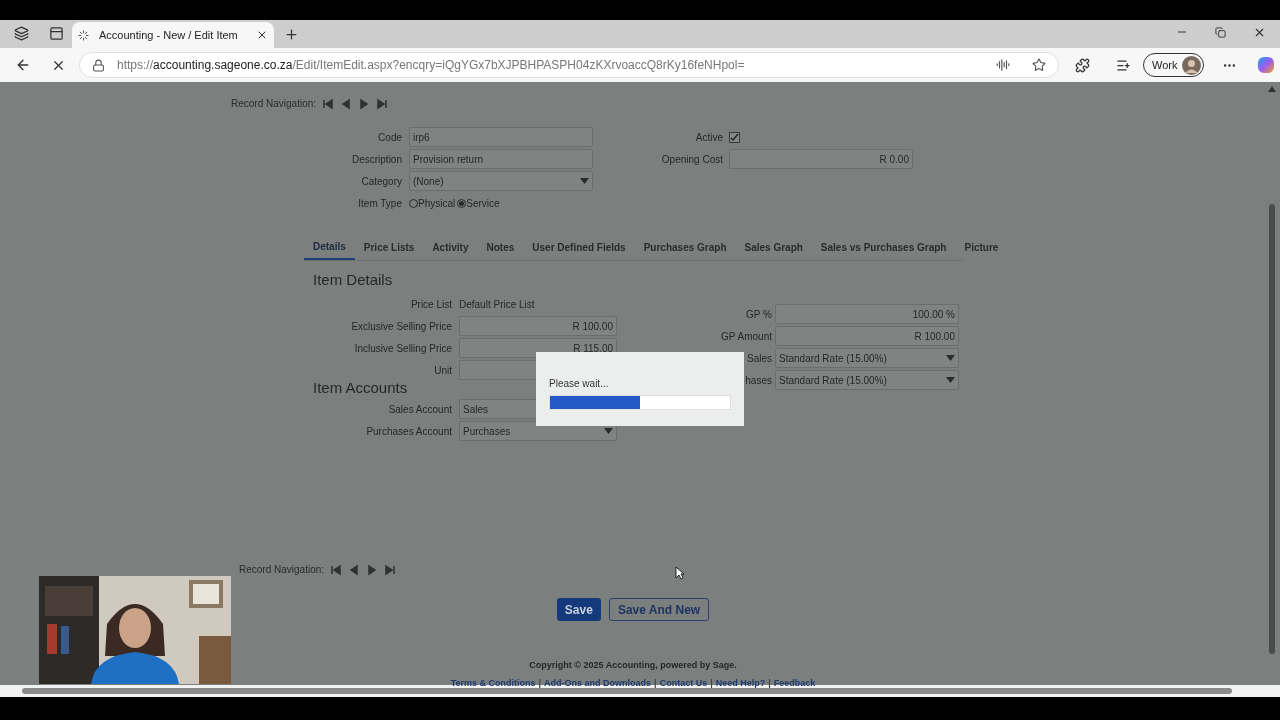 This screenshot has height=720, width=1280. What do you see at coordinates (1266, 65) in the screenshot?
I see `copilot-icon` at bounding box center [1266, 65].